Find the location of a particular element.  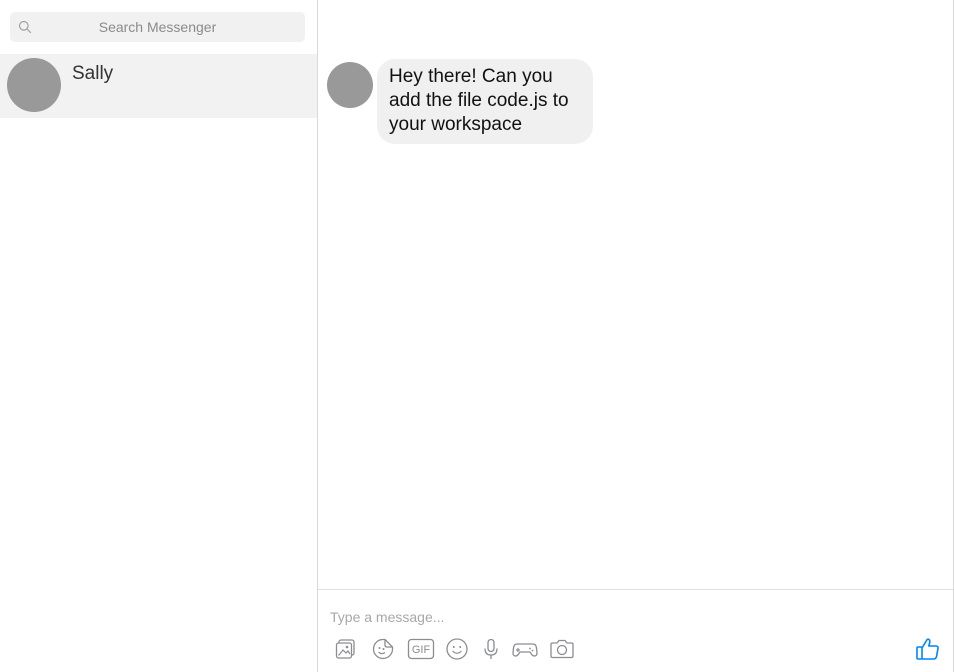

photo-icon is located at coordinates (345, 649).